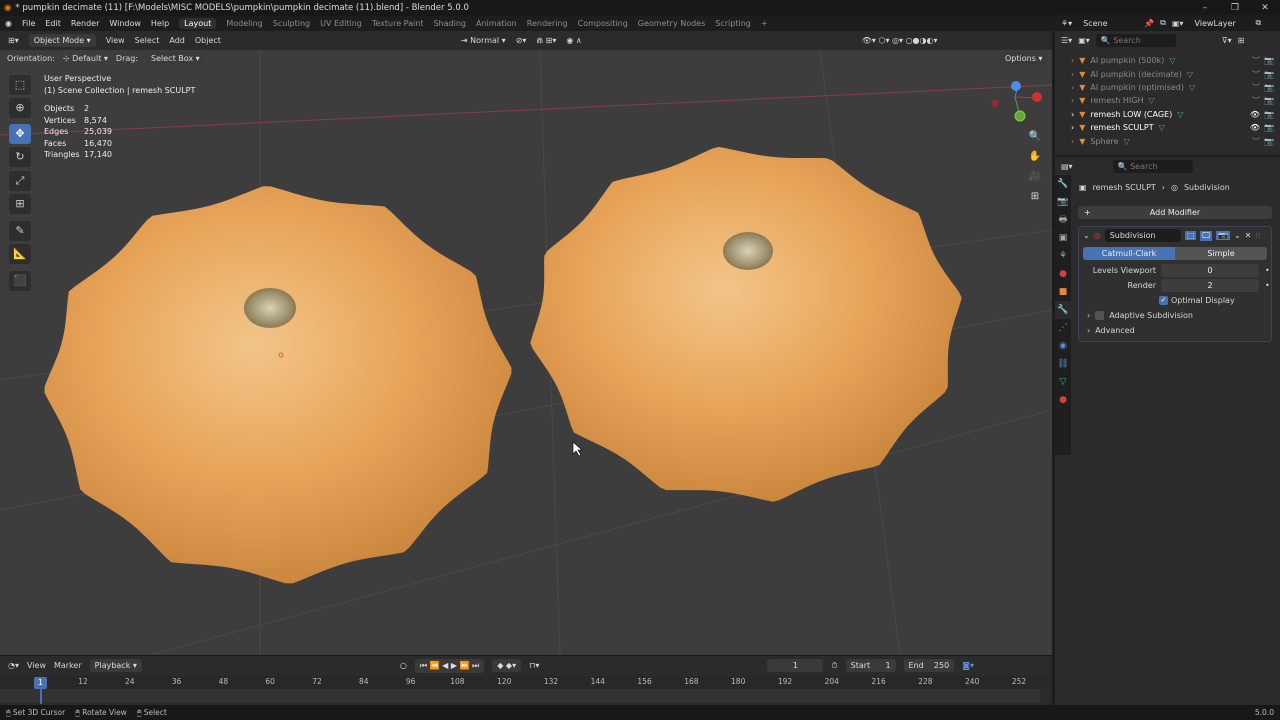 The image size is (1280, 720). Describe the element at coordinates (764, 23) in the screenshot. I see `add-workspace-button: +` at that location.